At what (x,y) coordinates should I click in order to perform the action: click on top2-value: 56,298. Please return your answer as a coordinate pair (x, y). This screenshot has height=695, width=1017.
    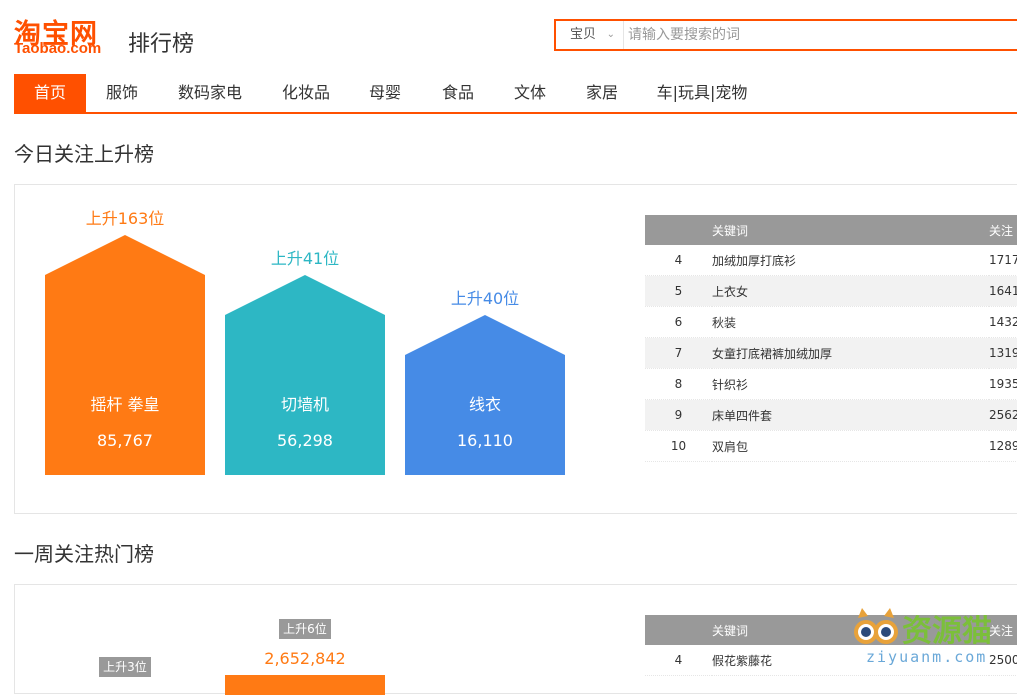
    Looking at the image, I should click on (305, 440).